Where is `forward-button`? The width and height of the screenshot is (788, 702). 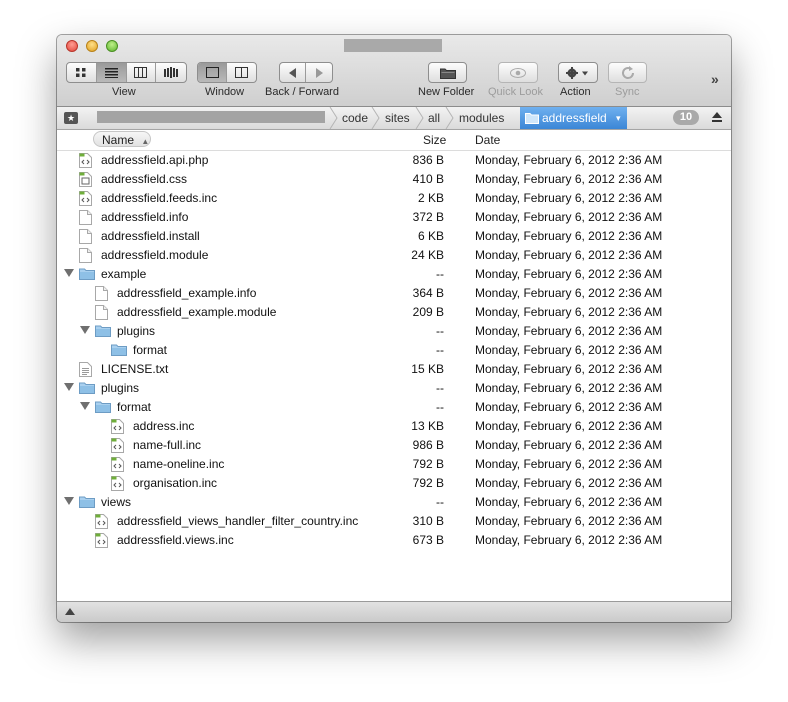 forward-button is located at coordinates (319, 72).